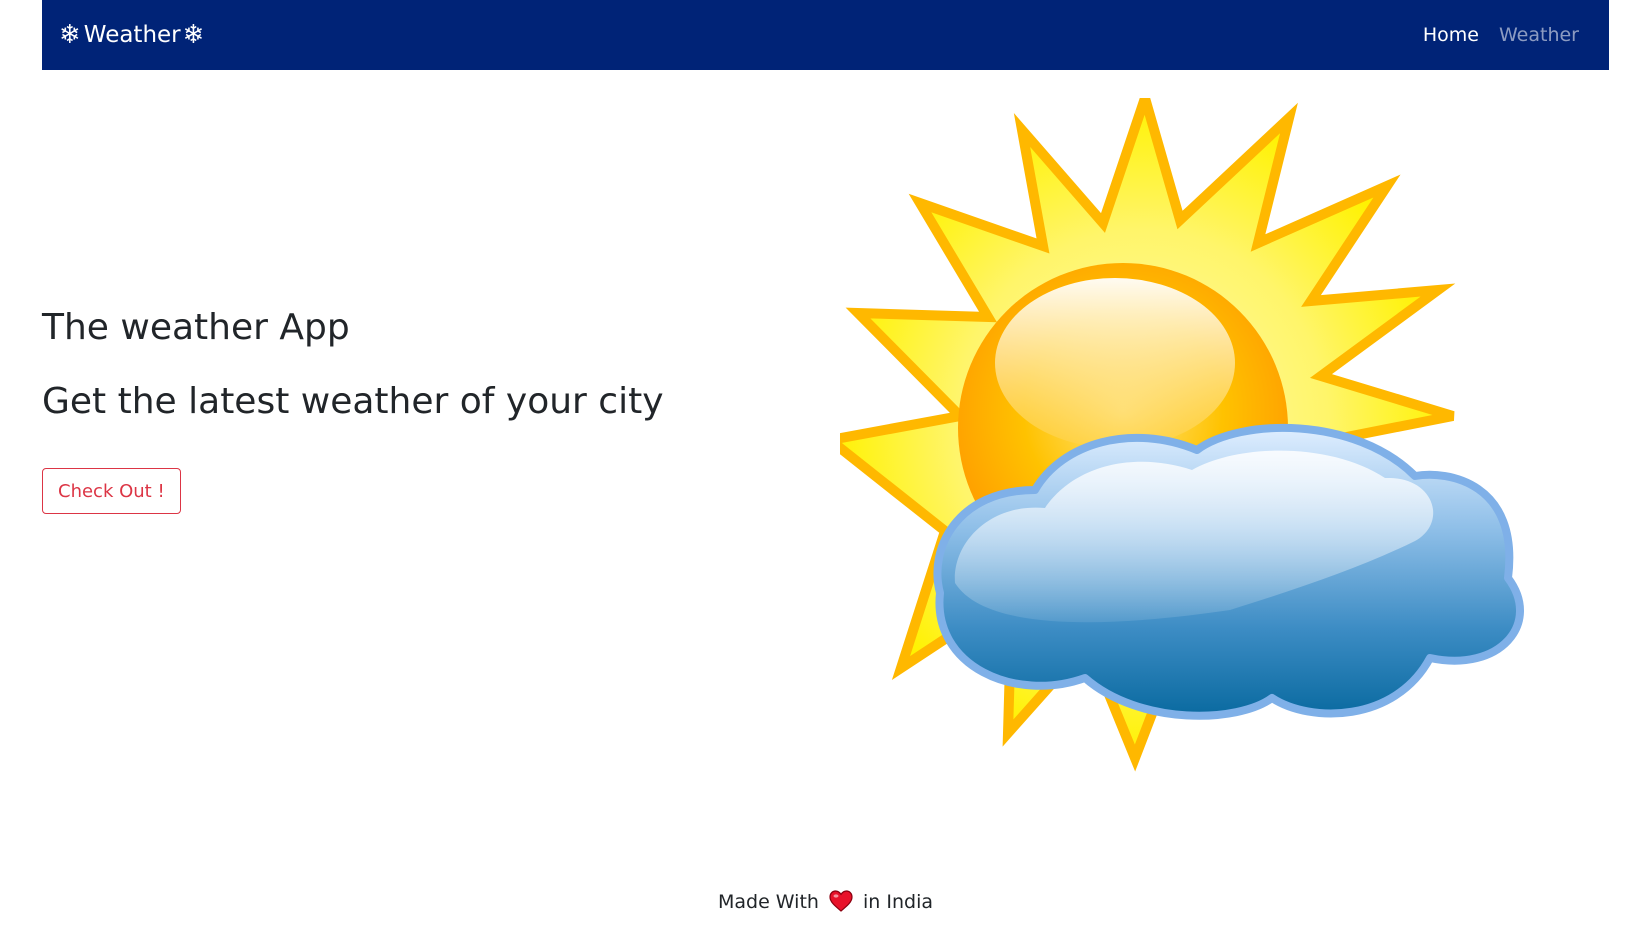  Describe the element at coordinates (825, 35) in the screenshot. I see `navbar: ❄ Weather ❄ Home Weather` at that location.